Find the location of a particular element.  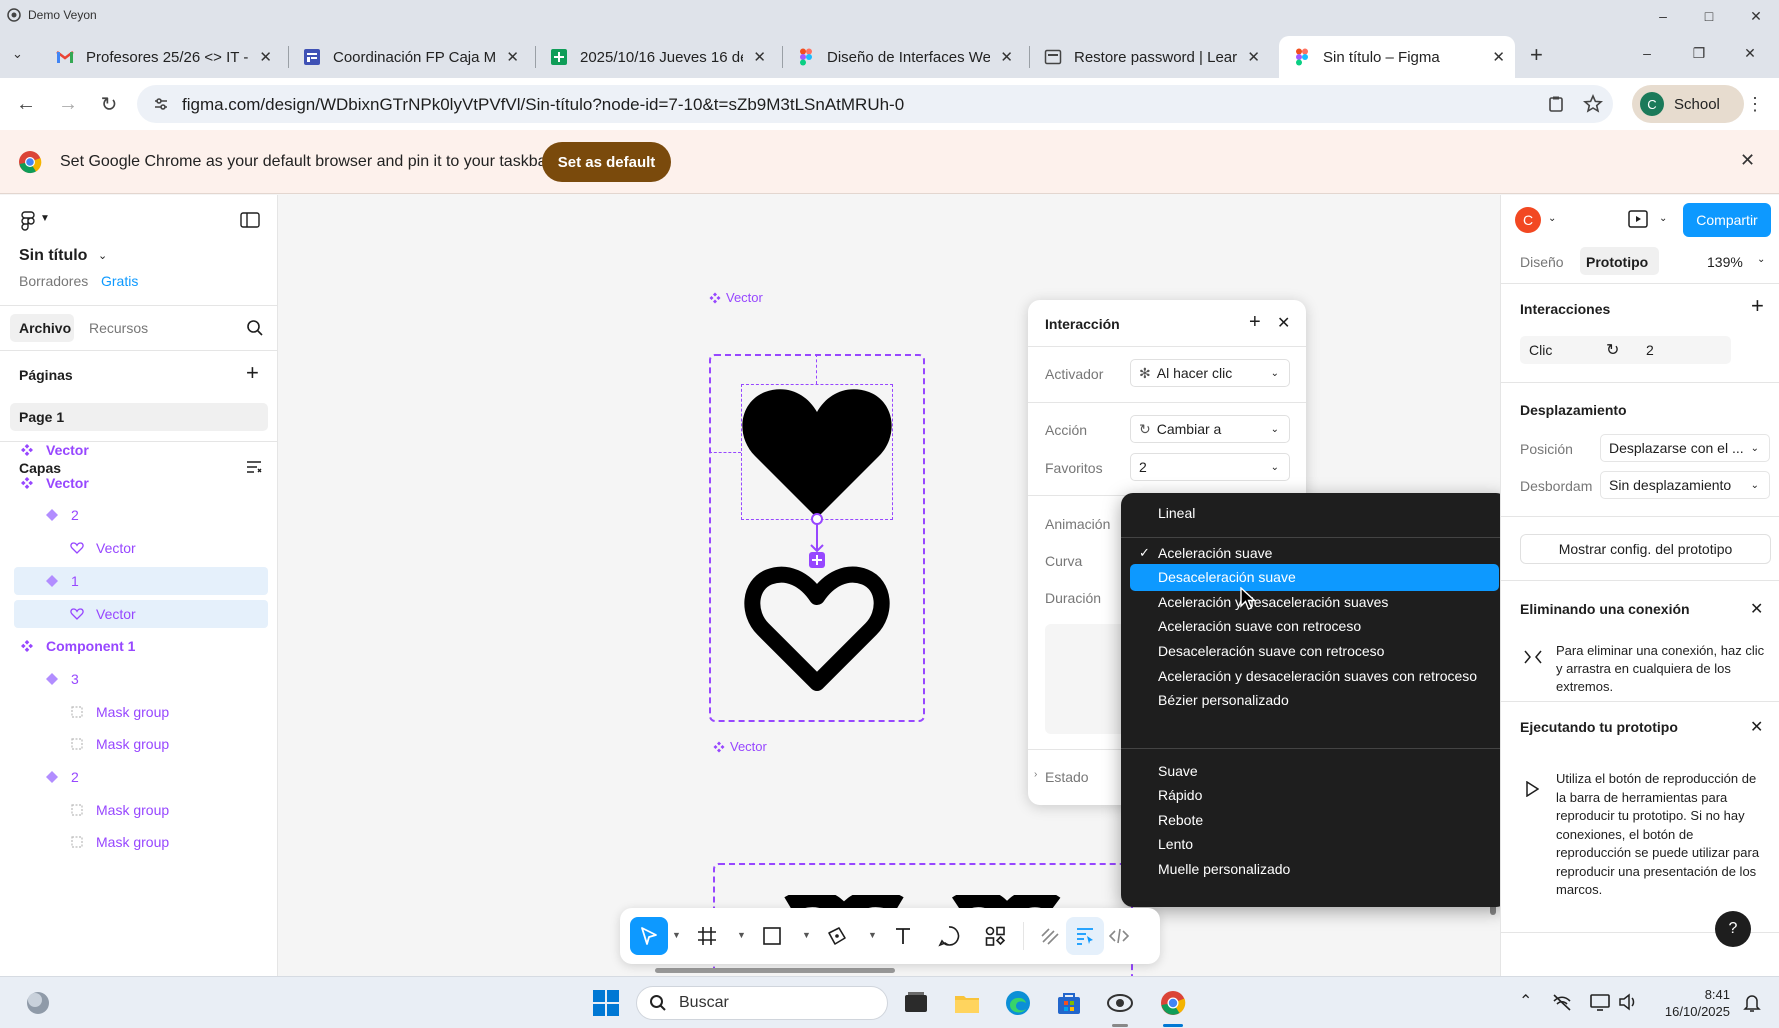

reload-icon: ↻ is located at coordinates (109, 104).